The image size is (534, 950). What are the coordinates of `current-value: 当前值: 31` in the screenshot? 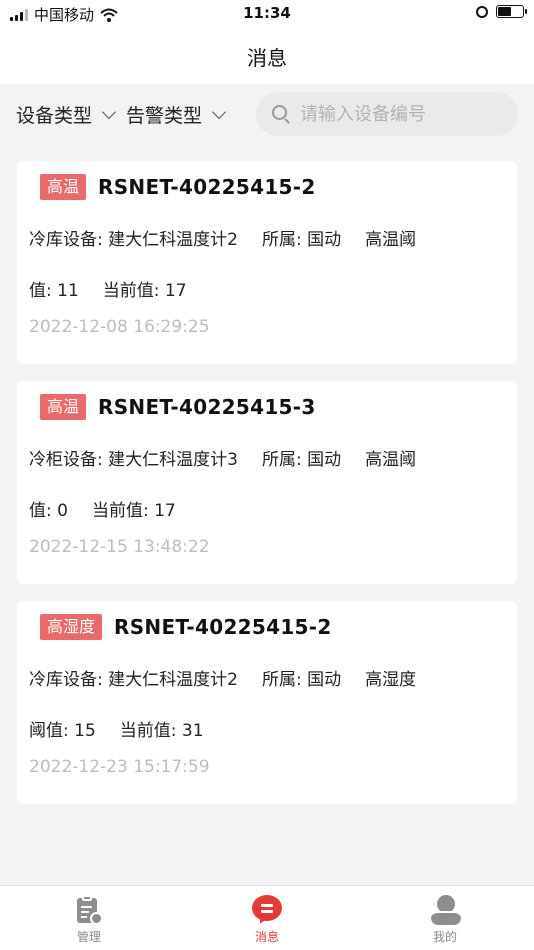 It's located at (161, 731).